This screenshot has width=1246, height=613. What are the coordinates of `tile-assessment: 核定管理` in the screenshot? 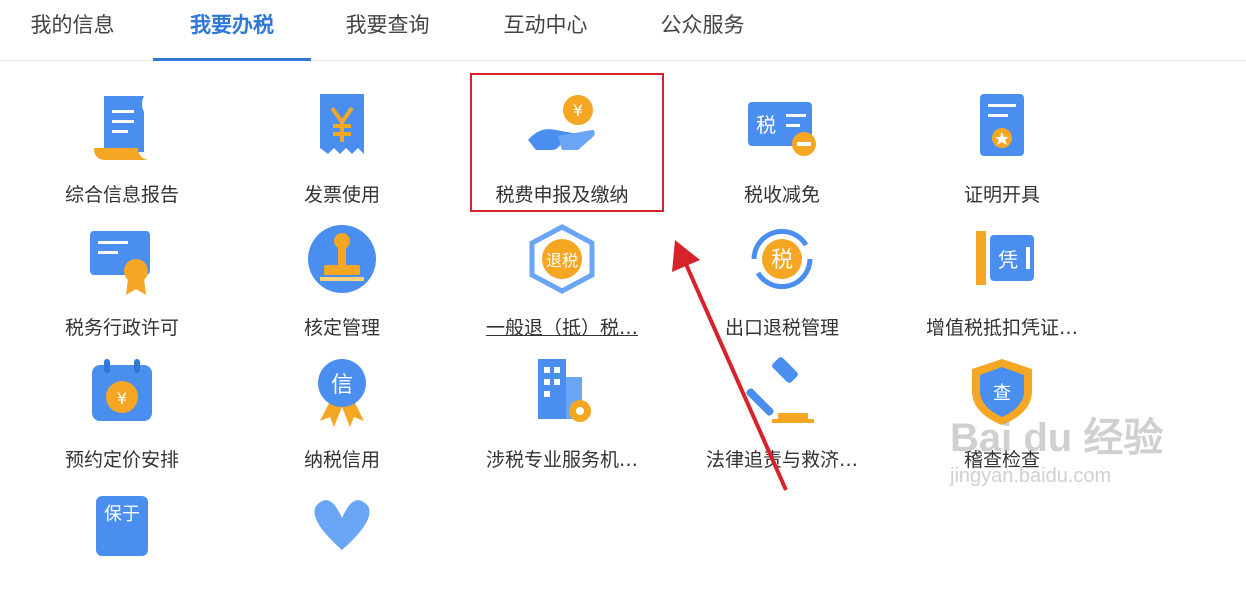 It's located at (342, 285).